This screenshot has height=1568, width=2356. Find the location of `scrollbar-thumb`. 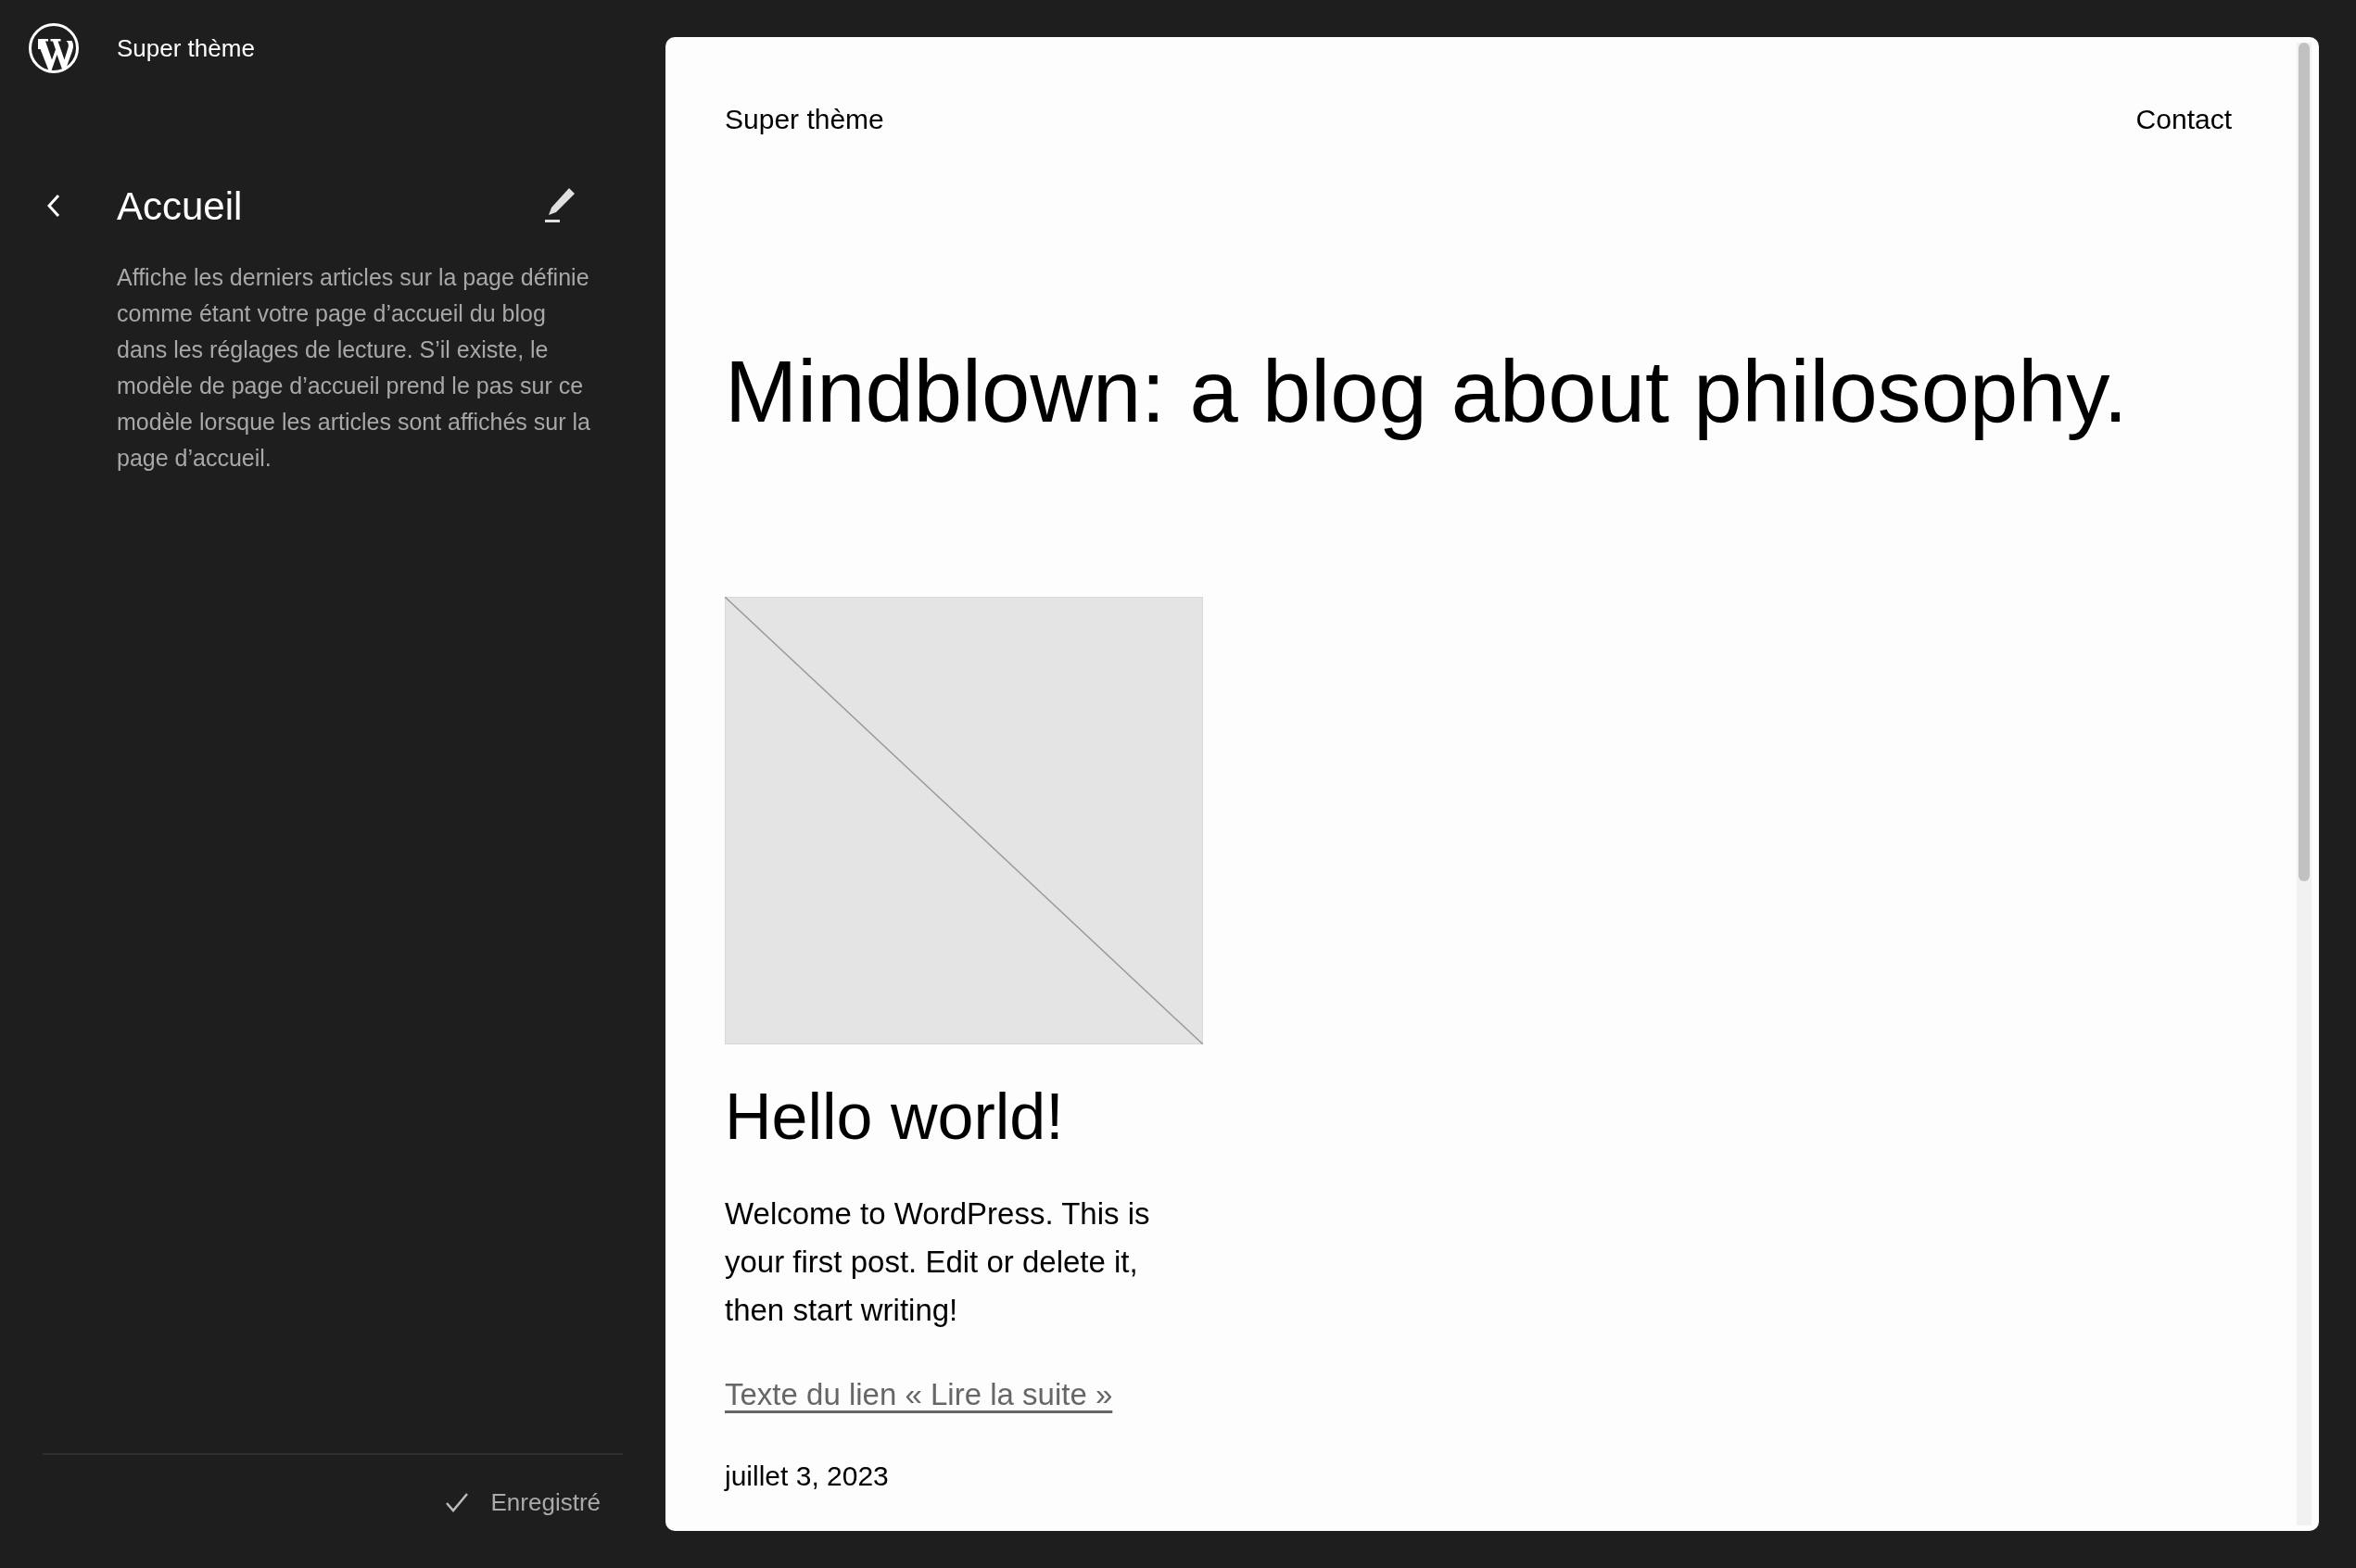

scrollbar-thumb is located at coordinates (2304, 462).